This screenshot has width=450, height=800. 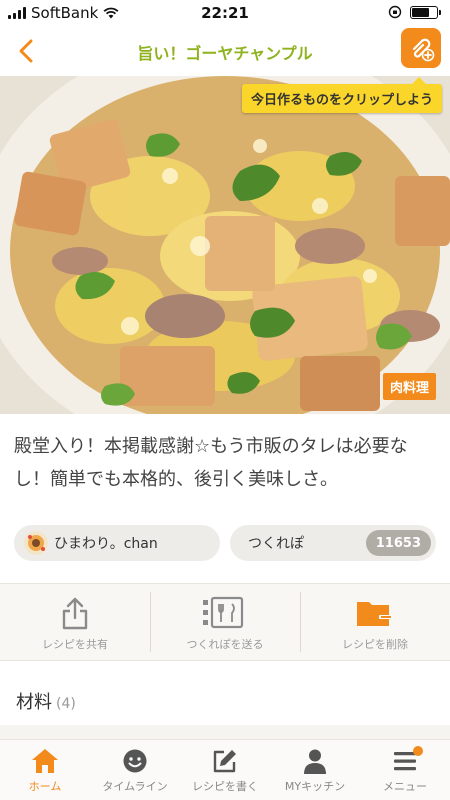 I want to click on ingredients-count: (4), so click(x=66, y=704).